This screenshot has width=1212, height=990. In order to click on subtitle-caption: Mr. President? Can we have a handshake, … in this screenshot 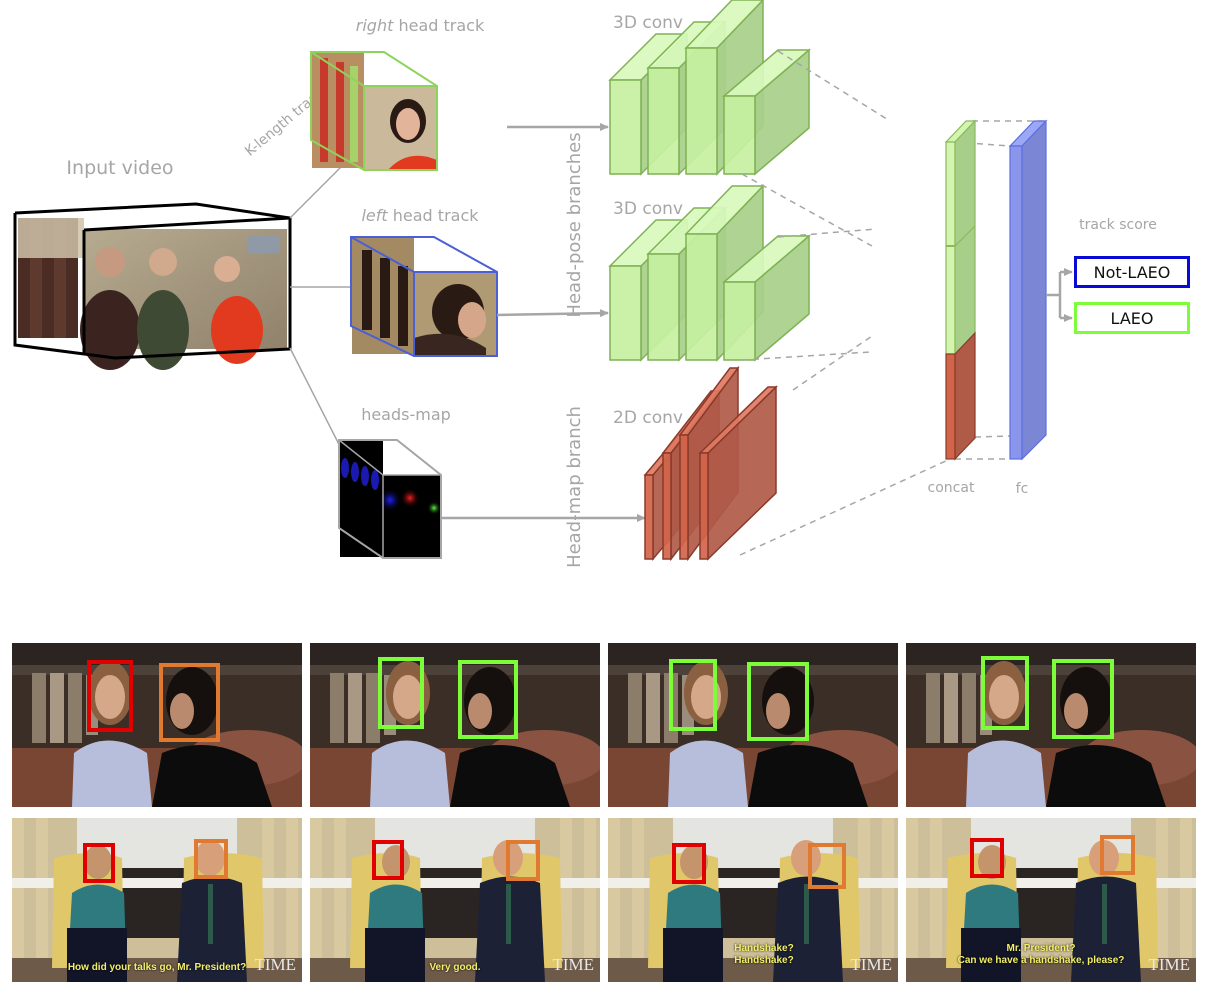, I will do `click(1041, 955)`.